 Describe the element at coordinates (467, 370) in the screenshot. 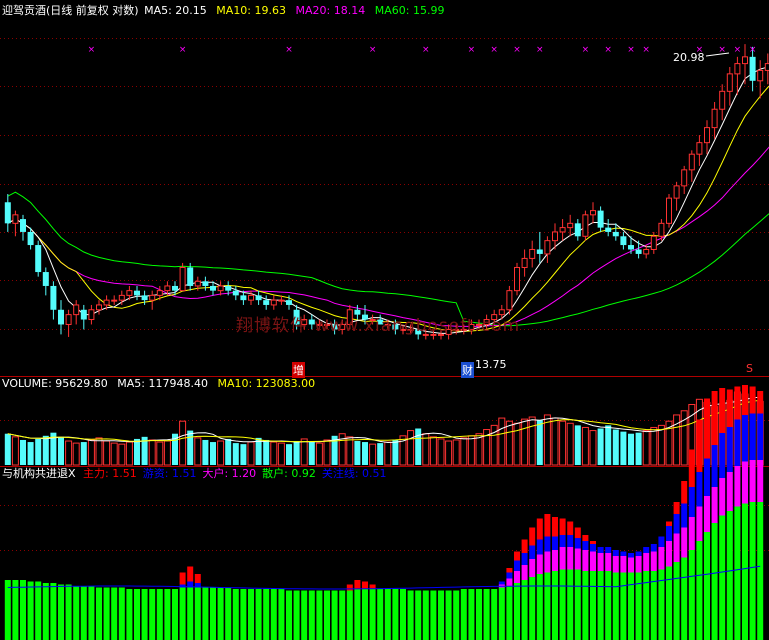

I see `marker-cai: 财` at that location.